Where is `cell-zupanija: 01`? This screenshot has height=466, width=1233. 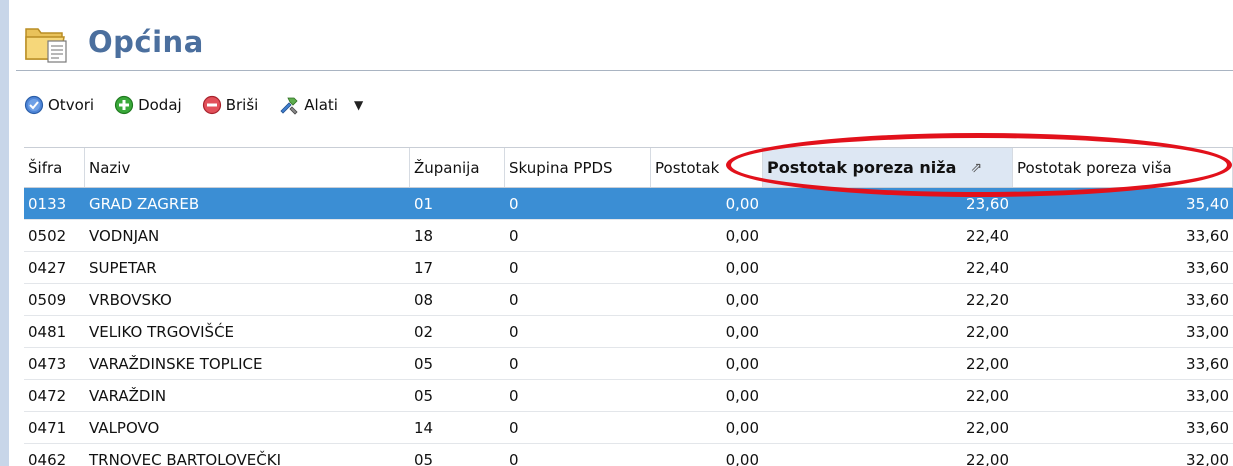 cell-zupanija: 01 is located at coordinates (424, 203).